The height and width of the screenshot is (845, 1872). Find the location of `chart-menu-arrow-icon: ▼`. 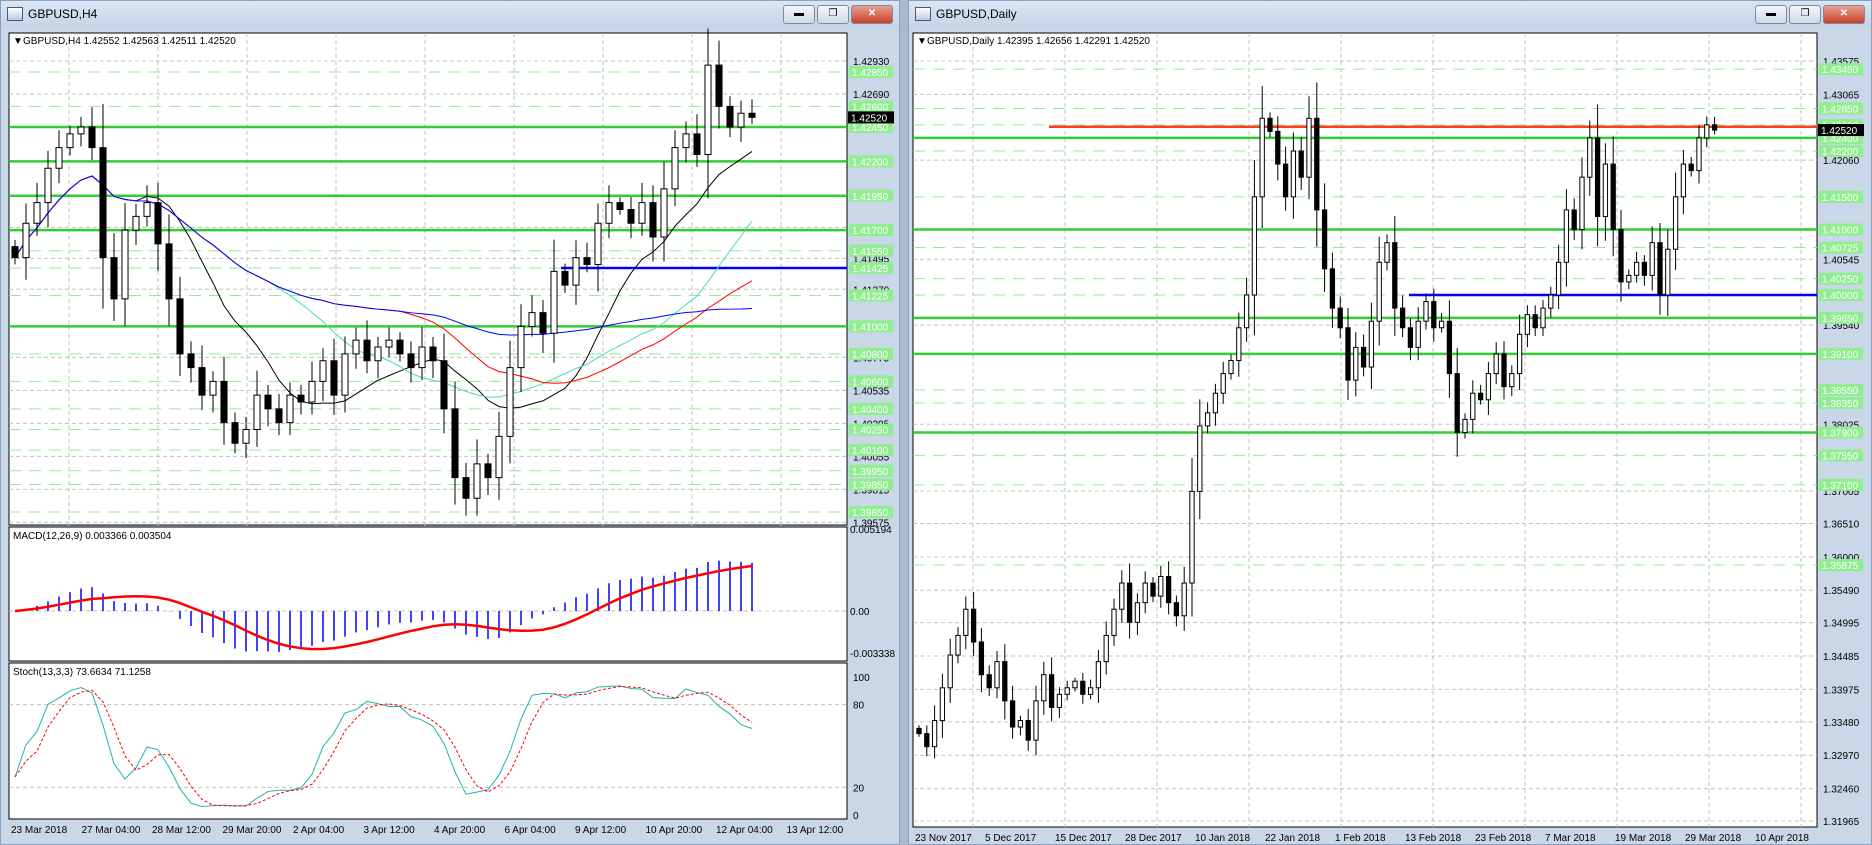

chart-menu-arrow-icon: ▼ is located at coordinates (922, 41).